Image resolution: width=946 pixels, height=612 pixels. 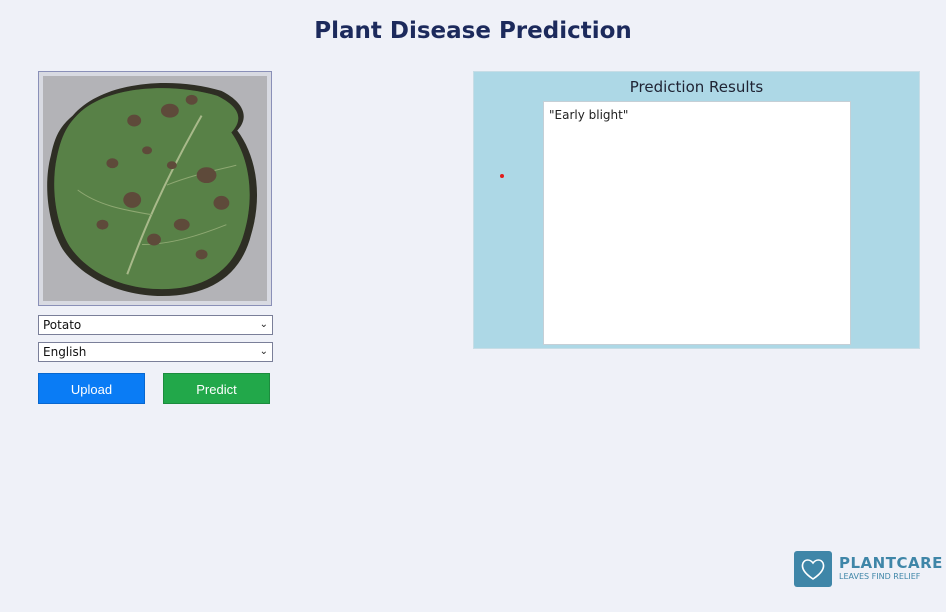 I want to click on language-select: English ⌄, so click(x=155, y=352).